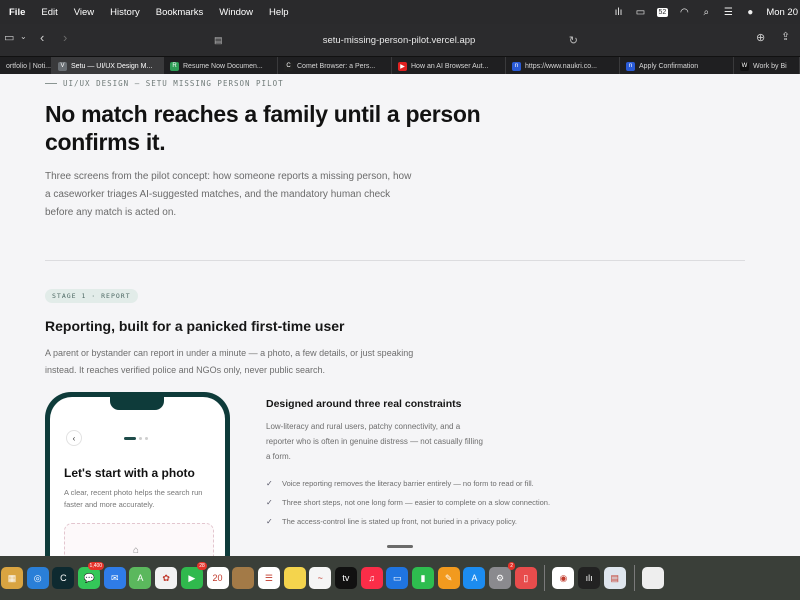 The height and width of the screenshot is (600, 800). I want to click on menu-help: Help, so click(279, 12).